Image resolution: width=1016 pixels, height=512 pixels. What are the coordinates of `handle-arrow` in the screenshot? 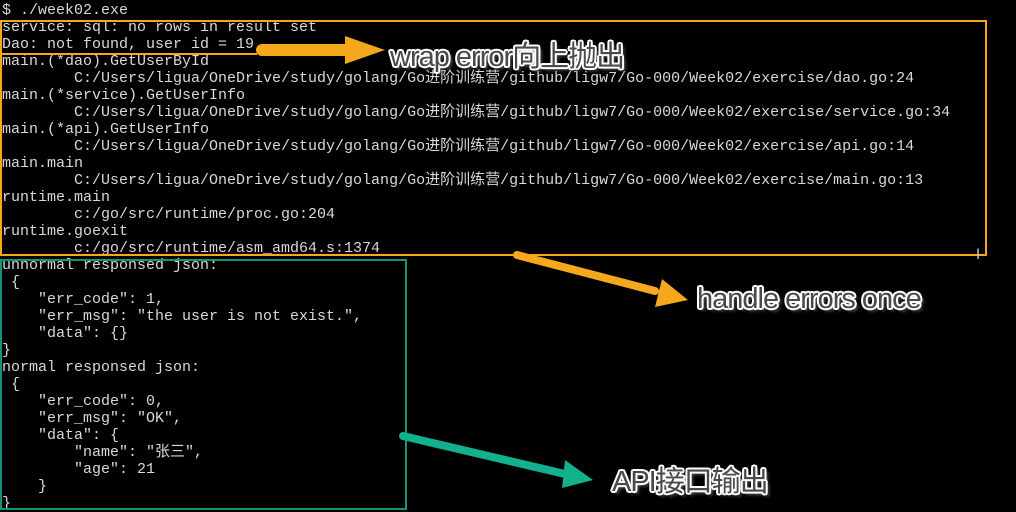 It's located at (600, 279).